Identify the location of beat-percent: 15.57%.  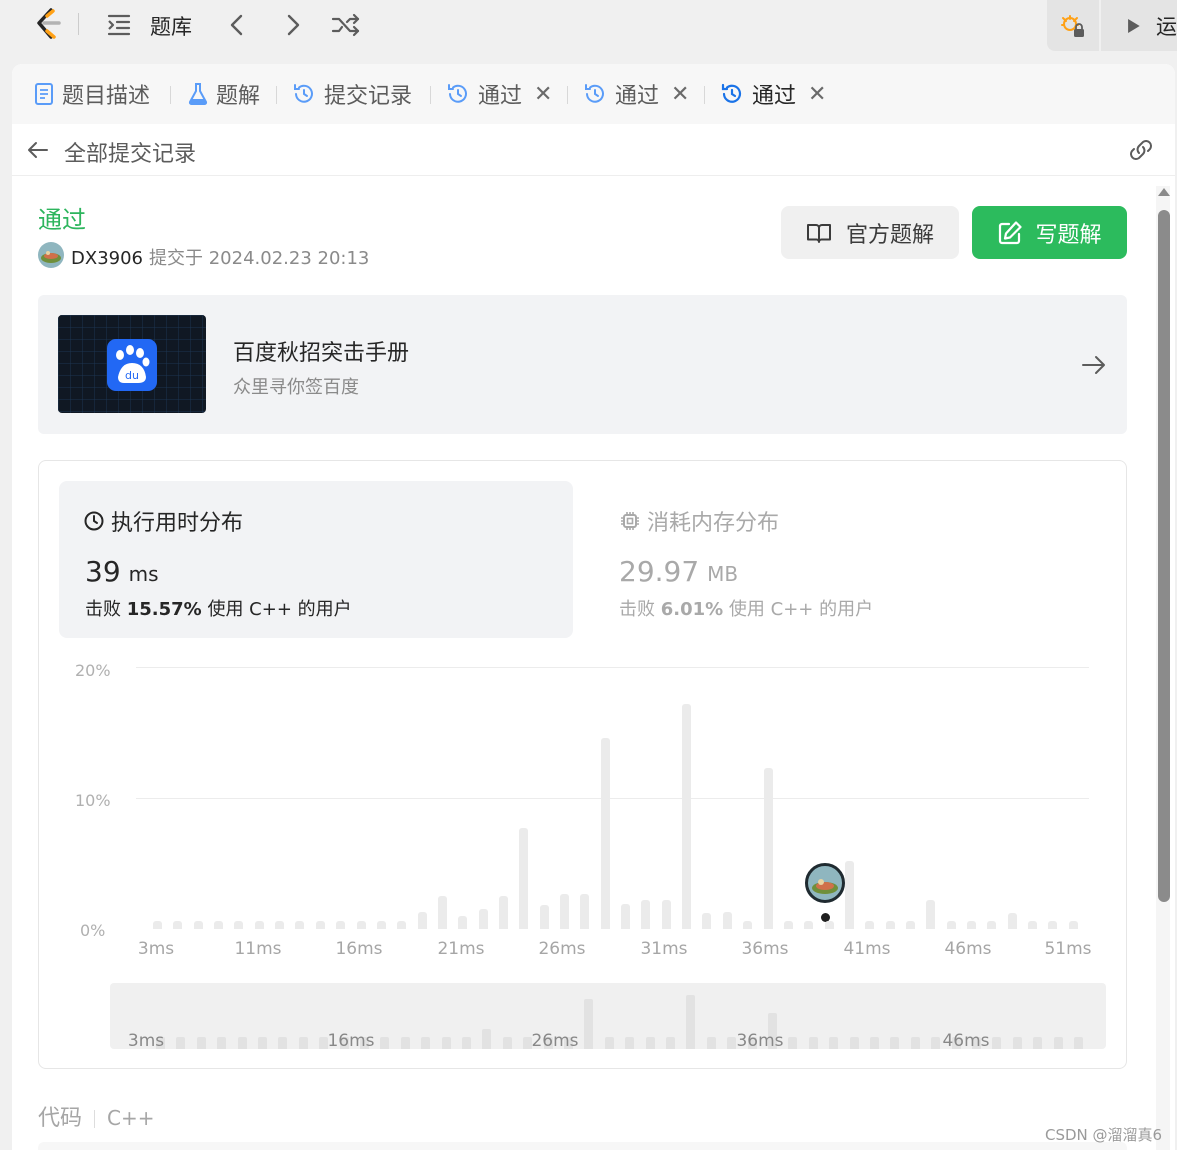
(164, 609).